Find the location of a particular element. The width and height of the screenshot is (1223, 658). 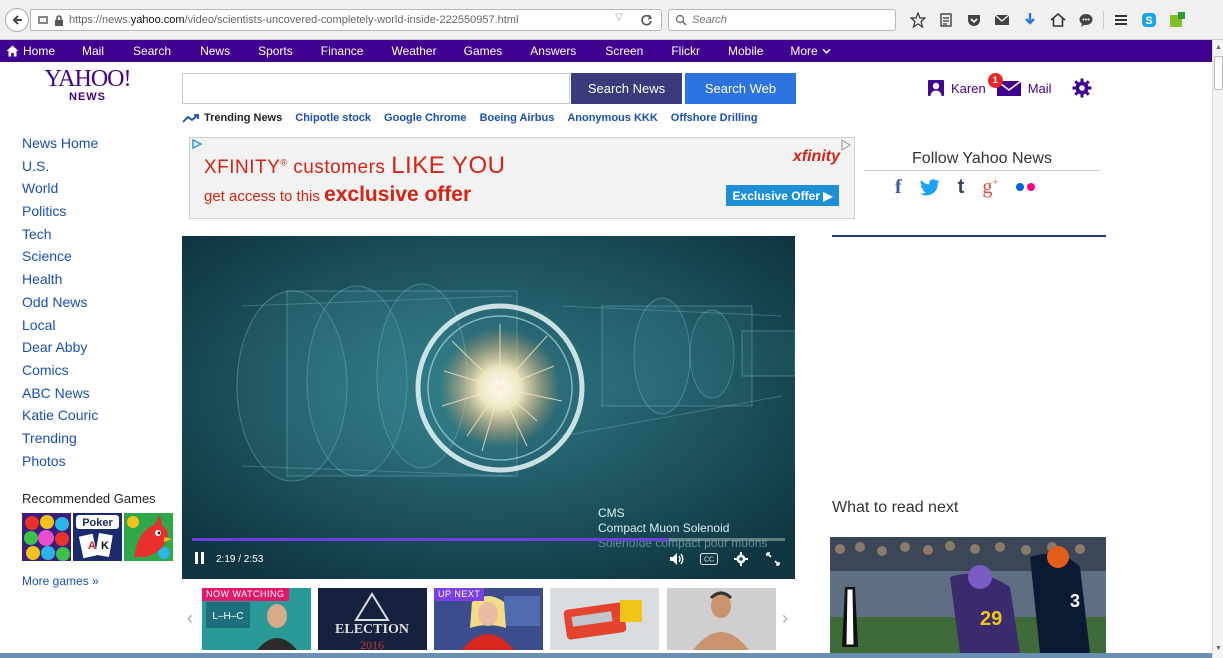

user-name: Karen is located at coordinates (968, 88).